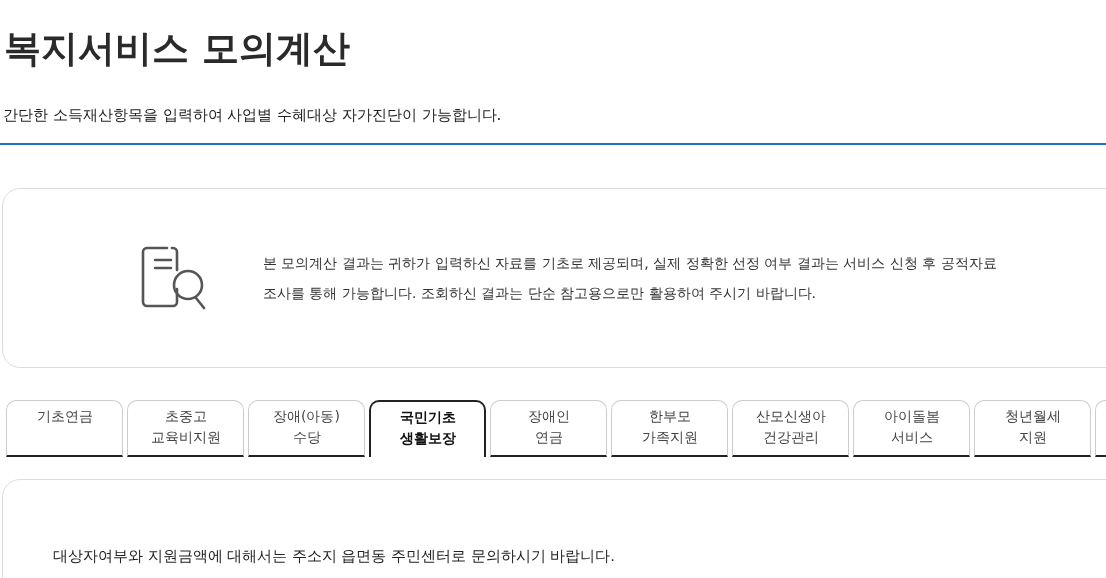 The height and width of the screenshot is (578, 1106). I want to click on notice-text: 본 모의계산 결과는 귀하가 입력하신 자료를 기초로 제공되며, 실제 정확한 선정 여부 결과는 서비스 신청 후 공적자료 조사를 통해 가능합니다. 조회하신 결과는 단순 참고용으로만 활용하여 주시기 바랍니다., so click(630, 278).